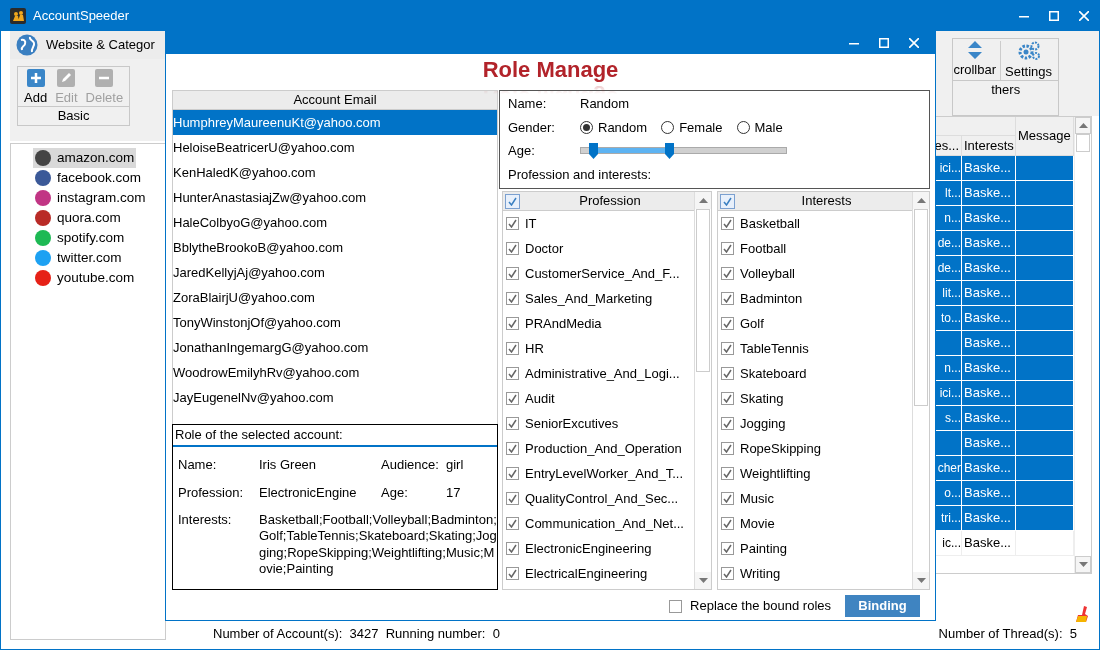  What do you see at coordinates (773, 373) in the screenshot?
I see `checkbox-label: Skateboard` at bounding box center [773, 373].